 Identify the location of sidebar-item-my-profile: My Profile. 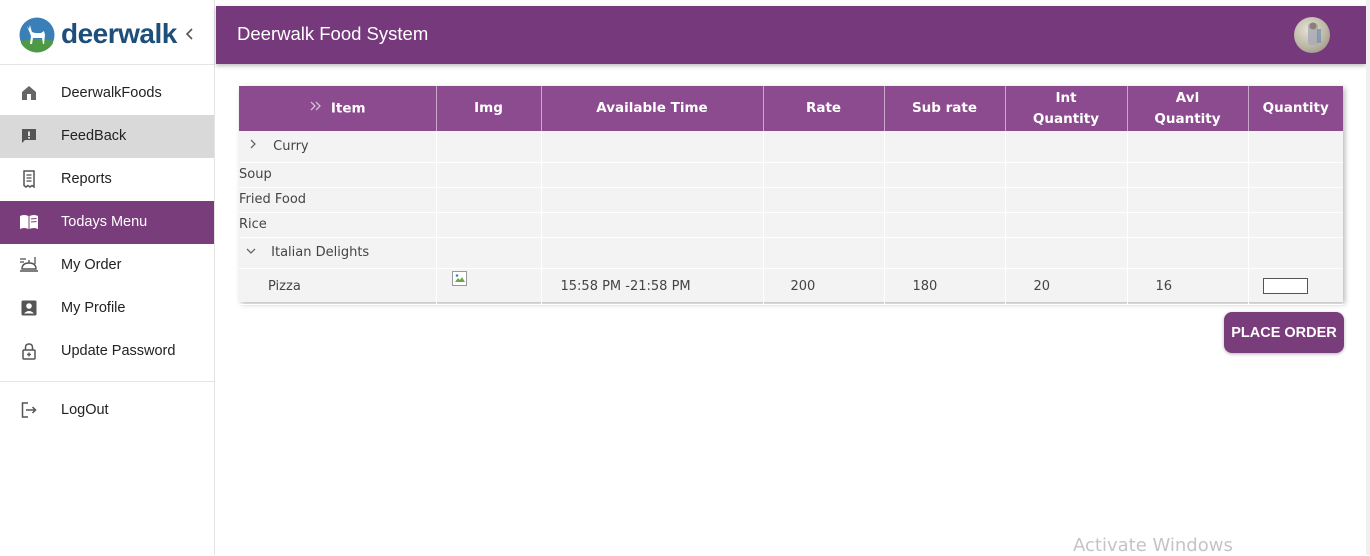
(107, 308).